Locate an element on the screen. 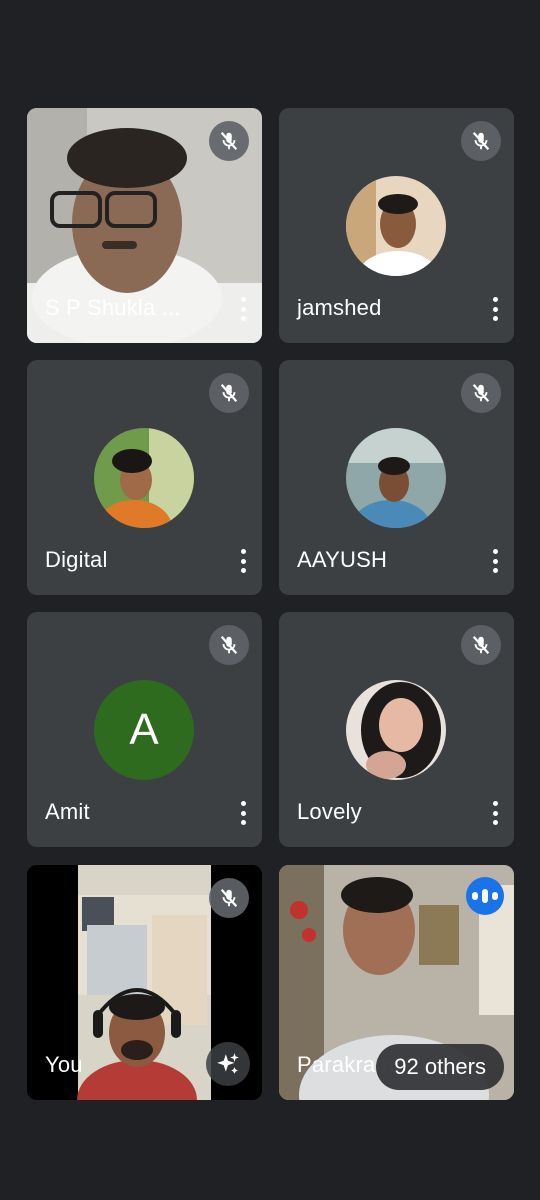 The height and width of the screenshot is (1200, 540). effects-sparkle-icon is located at coordinates (228, 1064).